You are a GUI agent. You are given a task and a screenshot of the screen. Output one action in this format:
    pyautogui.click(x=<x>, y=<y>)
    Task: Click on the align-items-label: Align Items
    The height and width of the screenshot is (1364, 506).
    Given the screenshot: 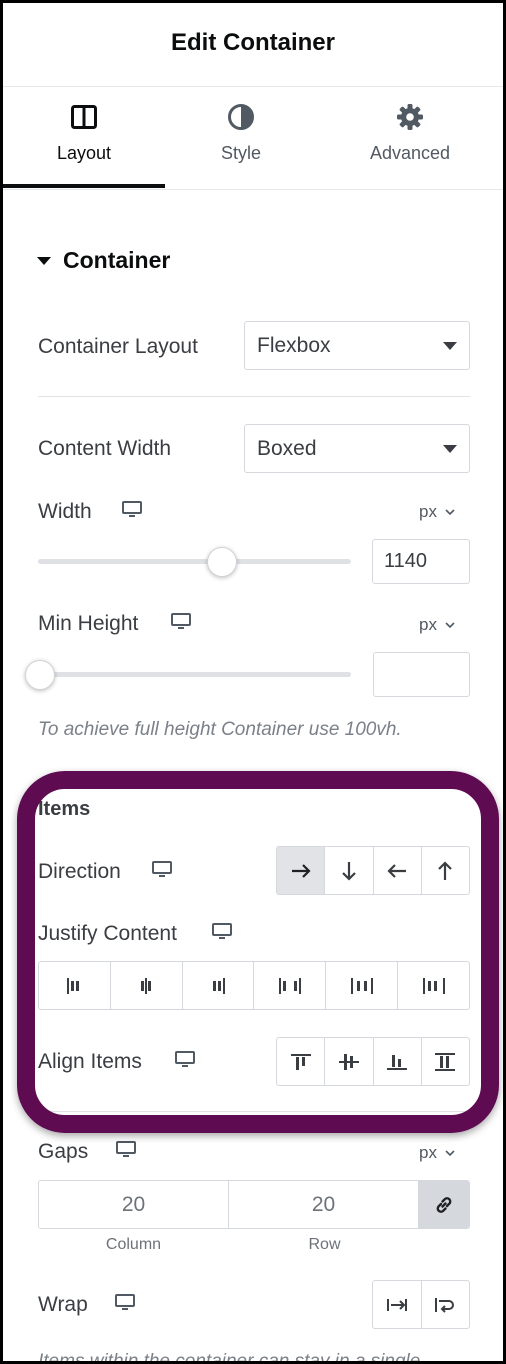 What is the action you would take?
    pyautogui.click(x=90, y=1061)
    